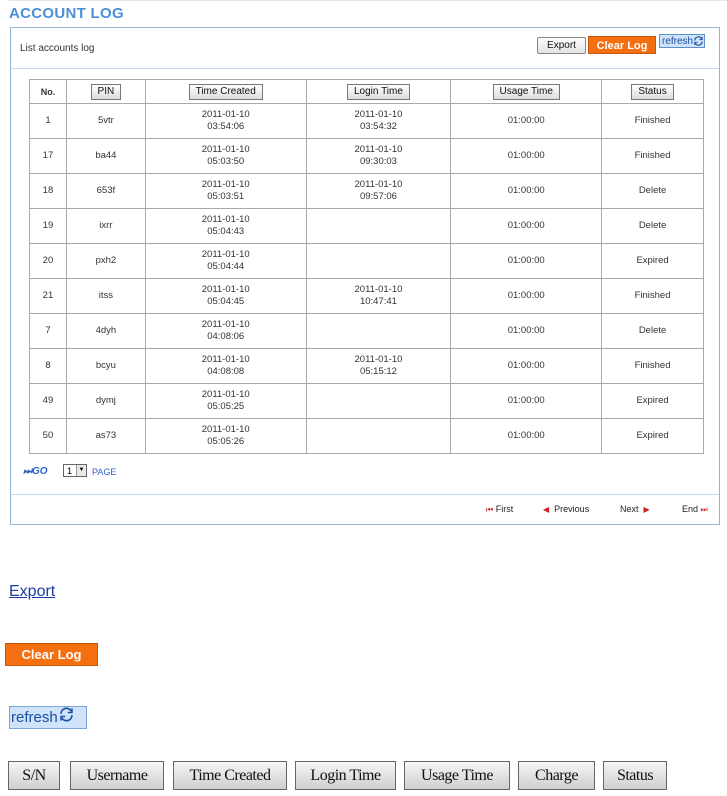 The width and height of the screenshot is (727, 796). Describe the element at coordinates (48, 91) in the screenshot. I see `header-no: No.` at that location.